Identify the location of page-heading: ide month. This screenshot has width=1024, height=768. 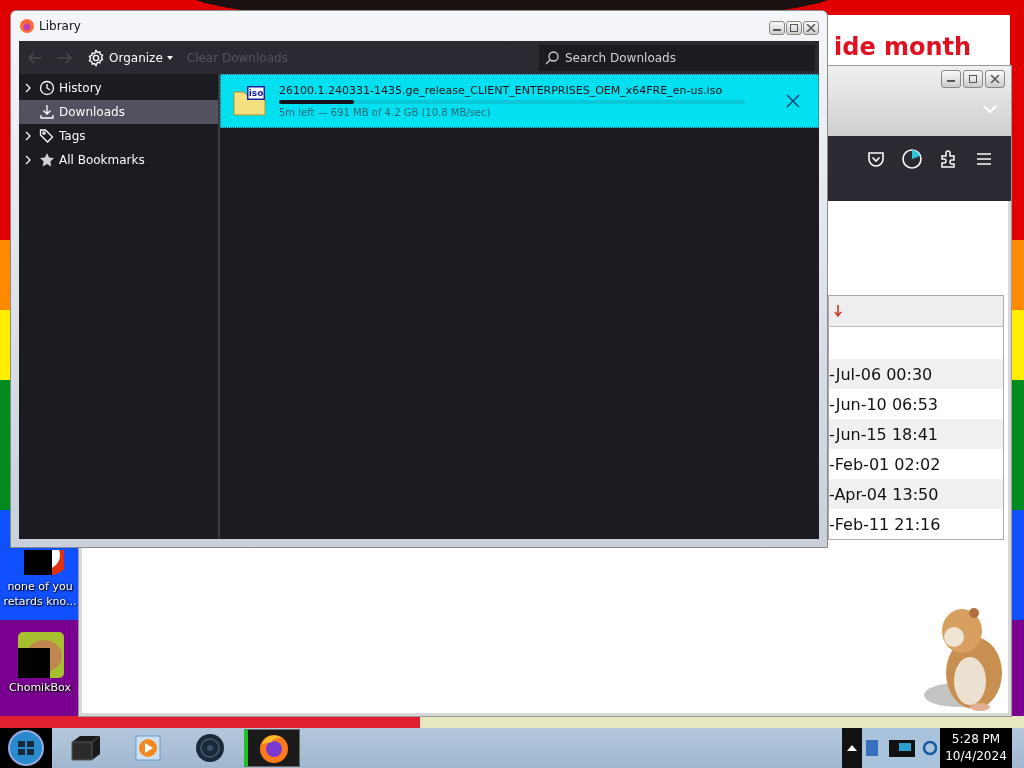
(903, 47).